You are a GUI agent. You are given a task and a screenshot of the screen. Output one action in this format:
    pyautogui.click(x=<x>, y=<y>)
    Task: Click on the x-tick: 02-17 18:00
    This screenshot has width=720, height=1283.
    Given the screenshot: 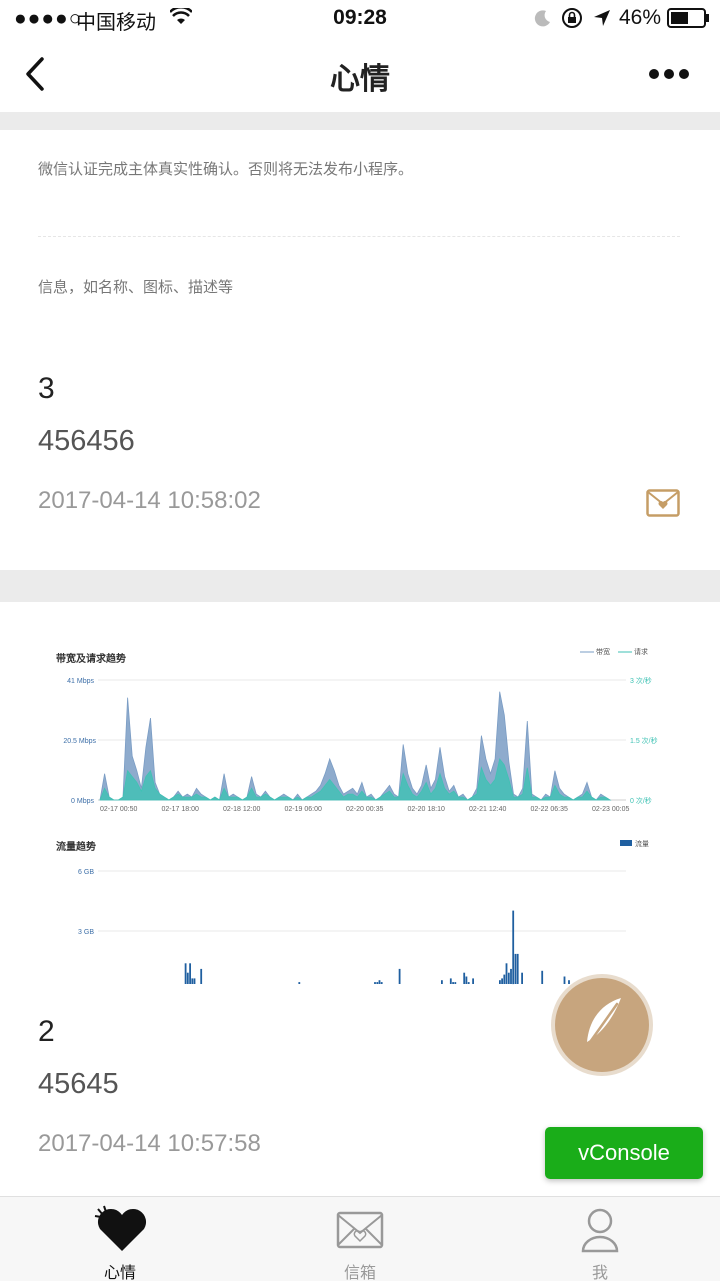 What is the action you would take?
    pyautogui.click(x=180, y=809)
    